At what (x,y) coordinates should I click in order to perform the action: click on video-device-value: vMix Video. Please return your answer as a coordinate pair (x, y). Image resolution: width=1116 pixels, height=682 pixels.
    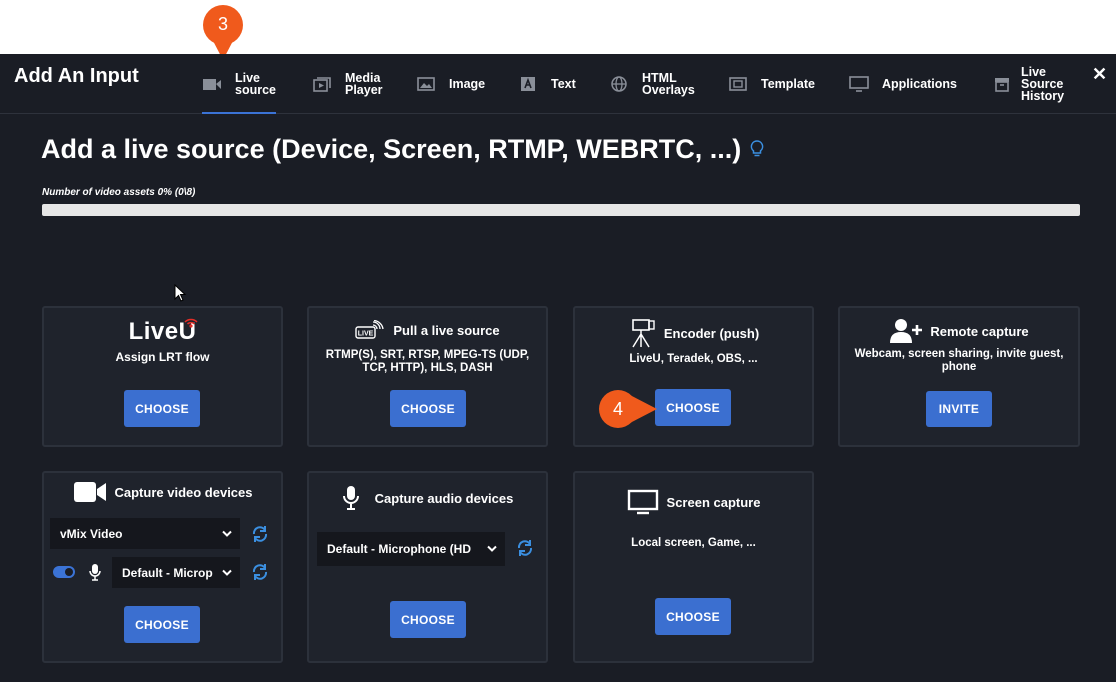
    Looking at the image, I should click on (91, 533).